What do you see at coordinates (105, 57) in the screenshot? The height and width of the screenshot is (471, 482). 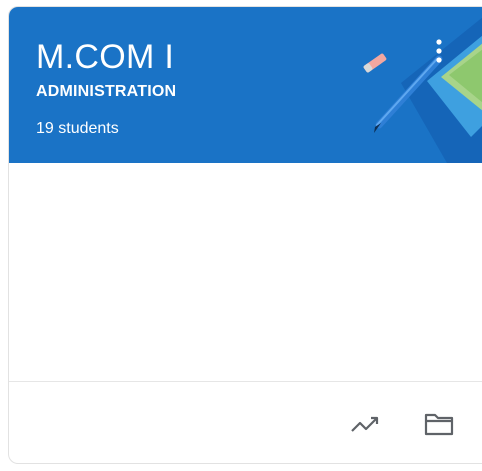 I see `course-title: M.COM I` at bounding box center [105, 57].